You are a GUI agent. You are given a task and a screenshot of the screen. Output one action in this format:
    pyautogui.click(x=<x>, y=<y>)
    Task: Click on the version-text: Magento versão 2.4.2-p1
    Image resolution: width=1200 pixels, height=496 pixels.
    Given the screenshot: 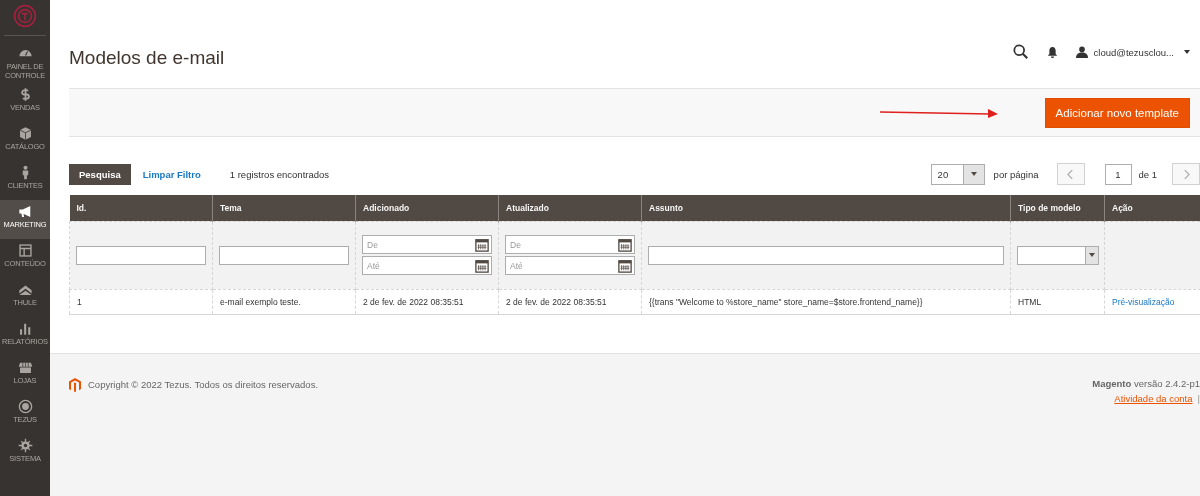 What is the action you would take?
    pyautogui.click(x=1146, y=383)
    